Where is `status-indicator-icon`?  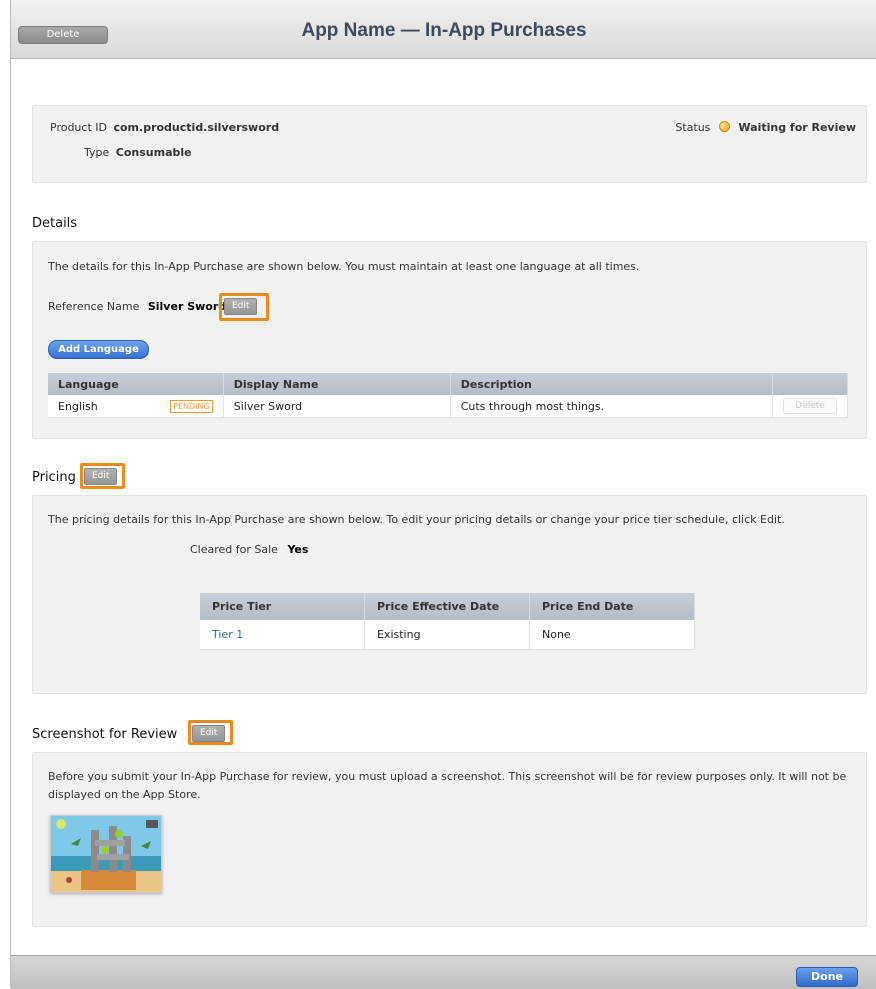
status-indicator-icon is located at coordinates (724, 126).